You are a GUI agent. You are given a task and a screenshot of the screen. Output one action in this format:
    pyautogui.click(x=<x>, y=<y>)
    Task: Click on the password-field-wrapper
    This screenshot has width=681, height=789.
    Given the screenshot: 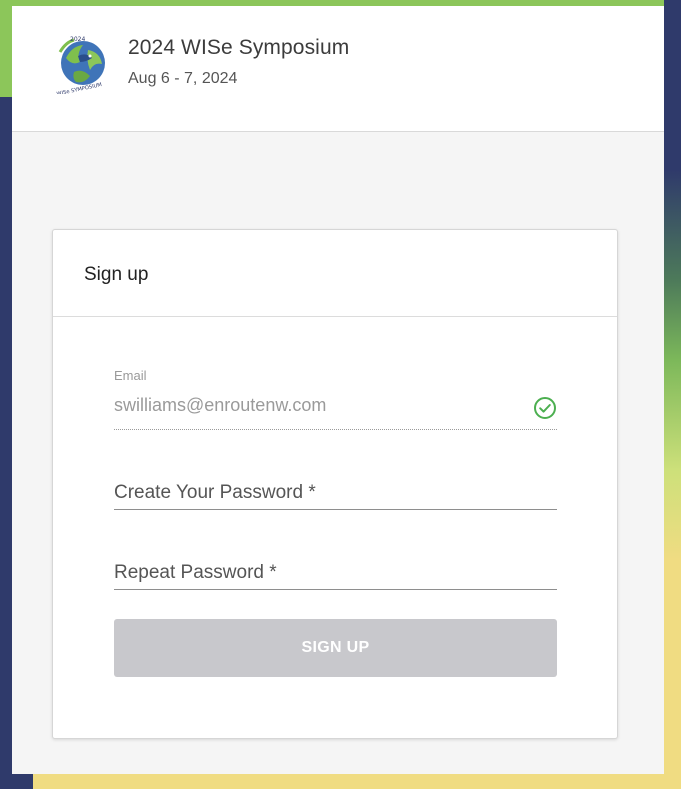 What is the action you would take?
    pyautogui.click(x=335, y=487)
    